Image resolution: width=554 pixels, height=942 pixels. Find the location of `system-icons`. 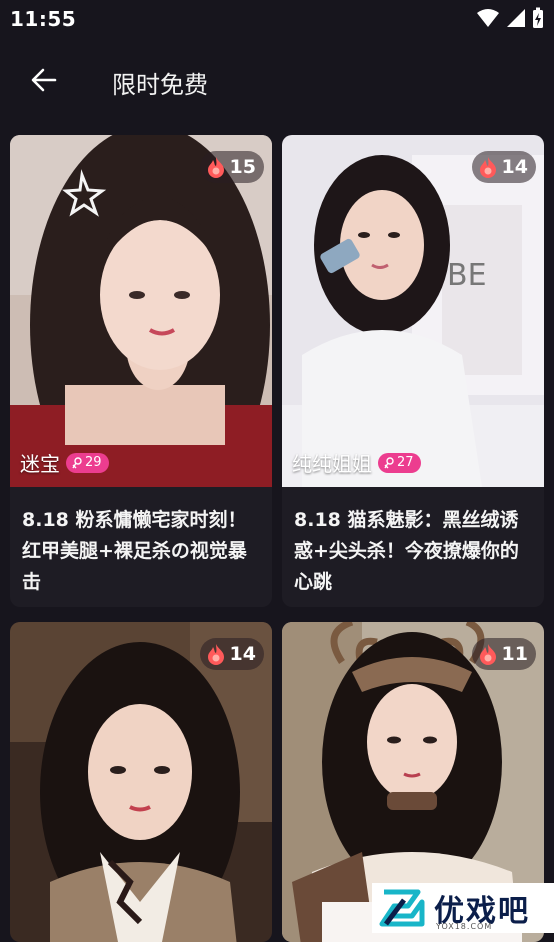

system-icons is located at coordinates (510, 18).